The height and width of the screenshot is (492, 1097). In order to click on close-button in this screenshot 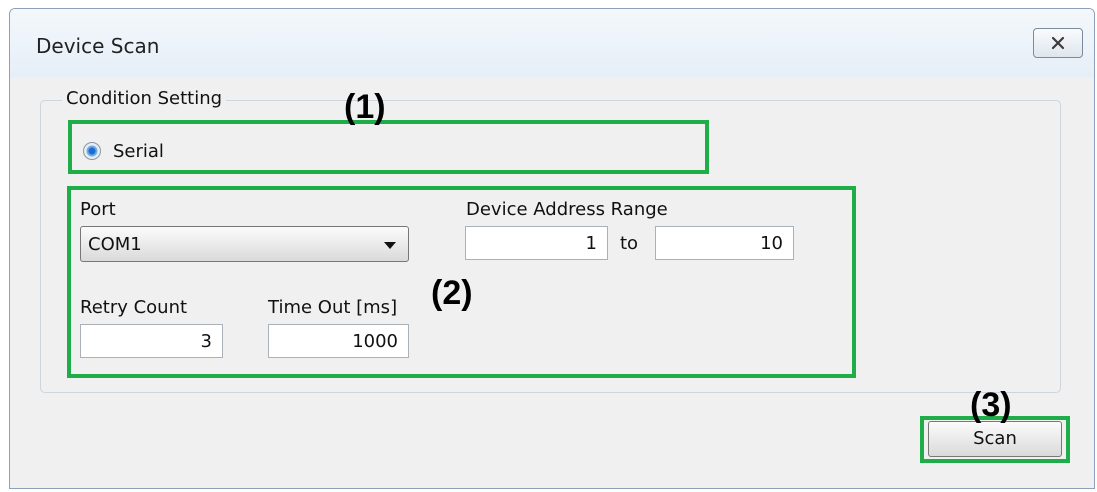, I will do `click(1058, 43)`.